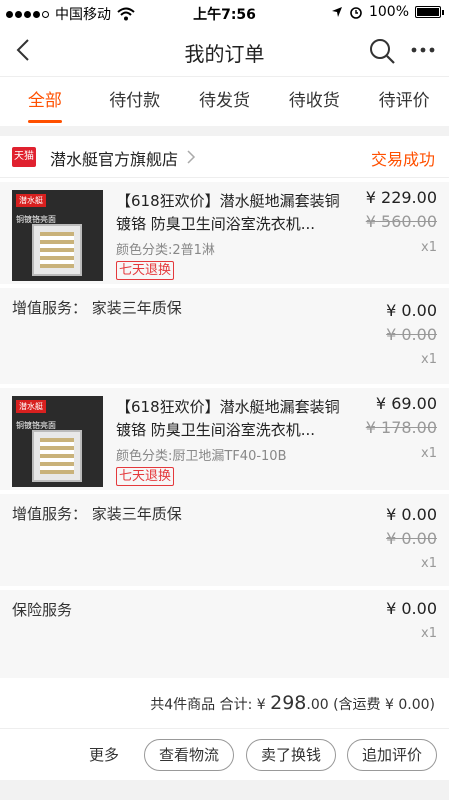  I want to click on alarm-icon, so click(356, 13).